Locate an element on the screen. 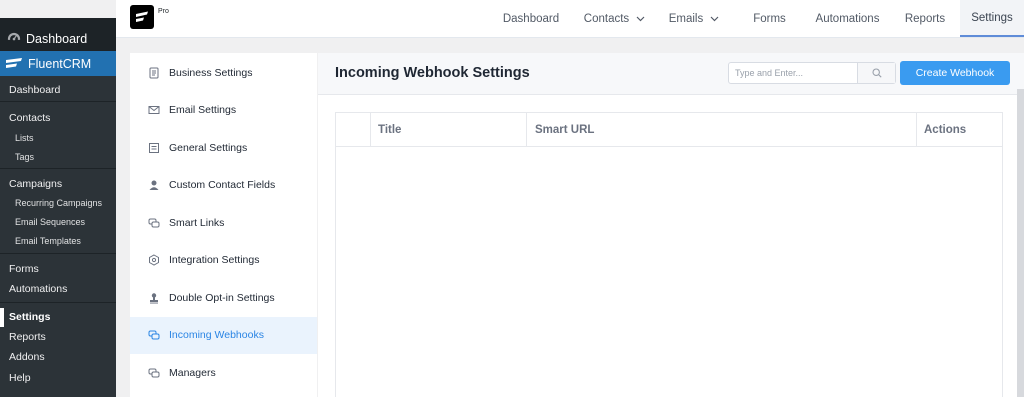 The image size is (1024, 397). nav-item-label: Settings is located at coordinates (992, 17).